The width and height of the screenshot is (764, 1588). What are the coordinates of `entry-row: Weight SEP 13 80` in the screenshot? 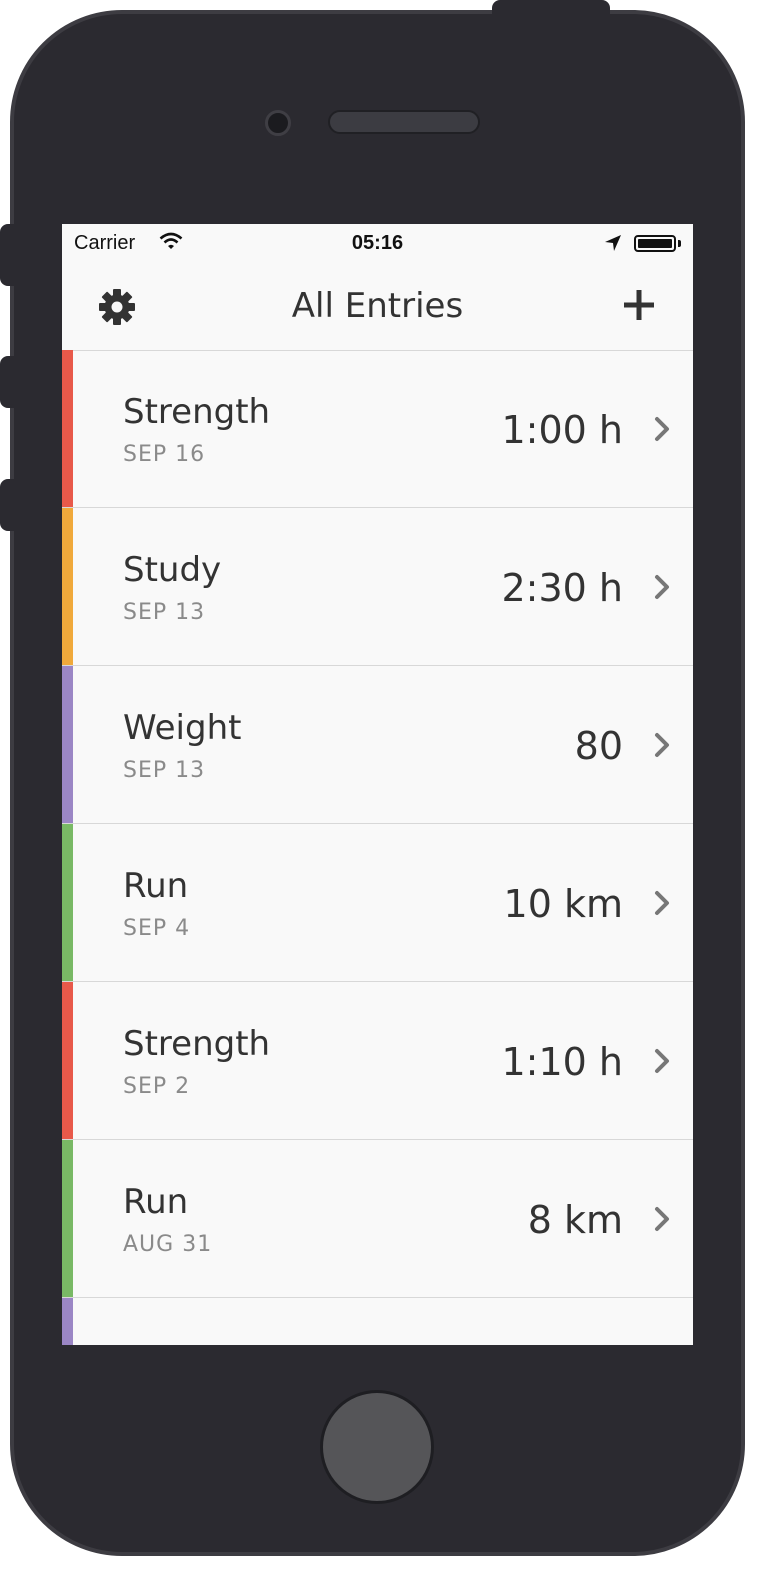 It's located at (377, 745).